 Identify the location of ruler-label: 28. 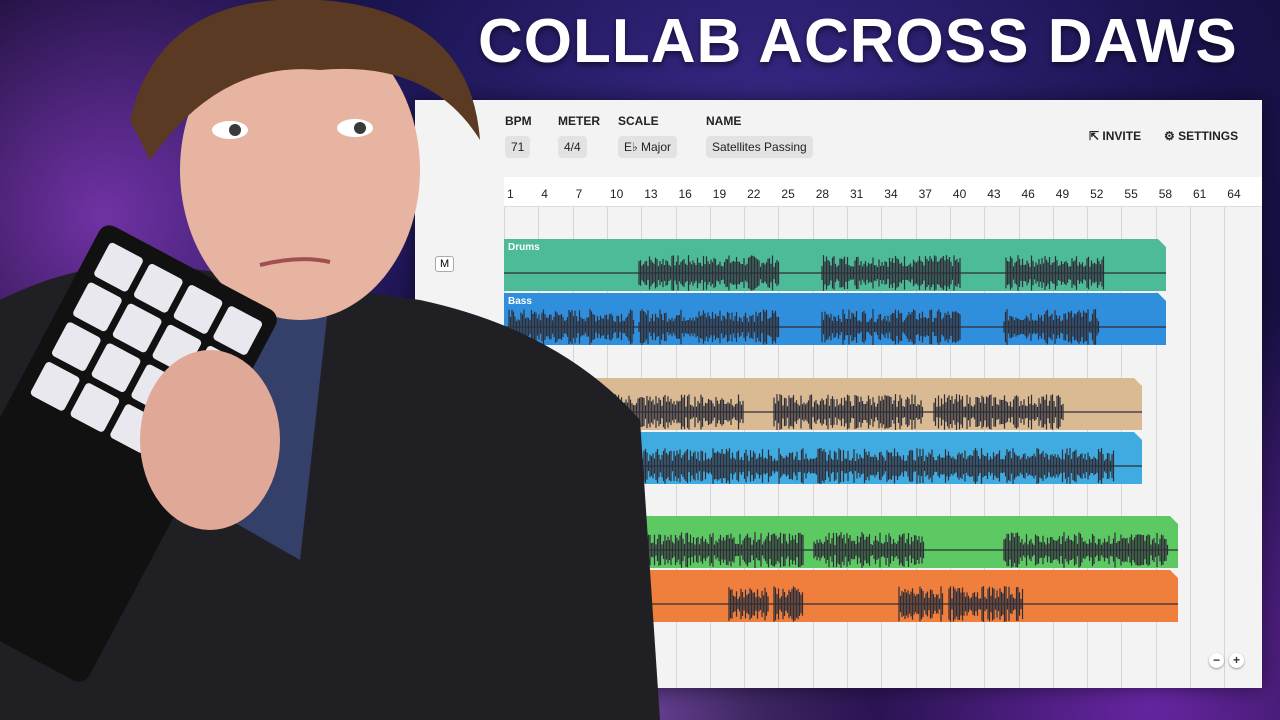
(822, 194).